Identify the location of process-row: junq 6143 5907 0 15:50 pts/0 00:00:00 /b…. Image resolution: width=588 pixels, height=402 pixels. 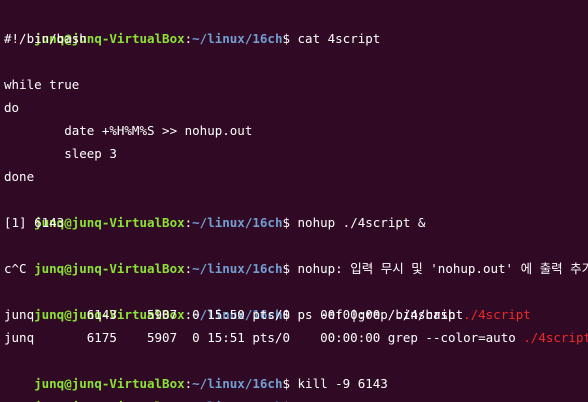
(296, 314).